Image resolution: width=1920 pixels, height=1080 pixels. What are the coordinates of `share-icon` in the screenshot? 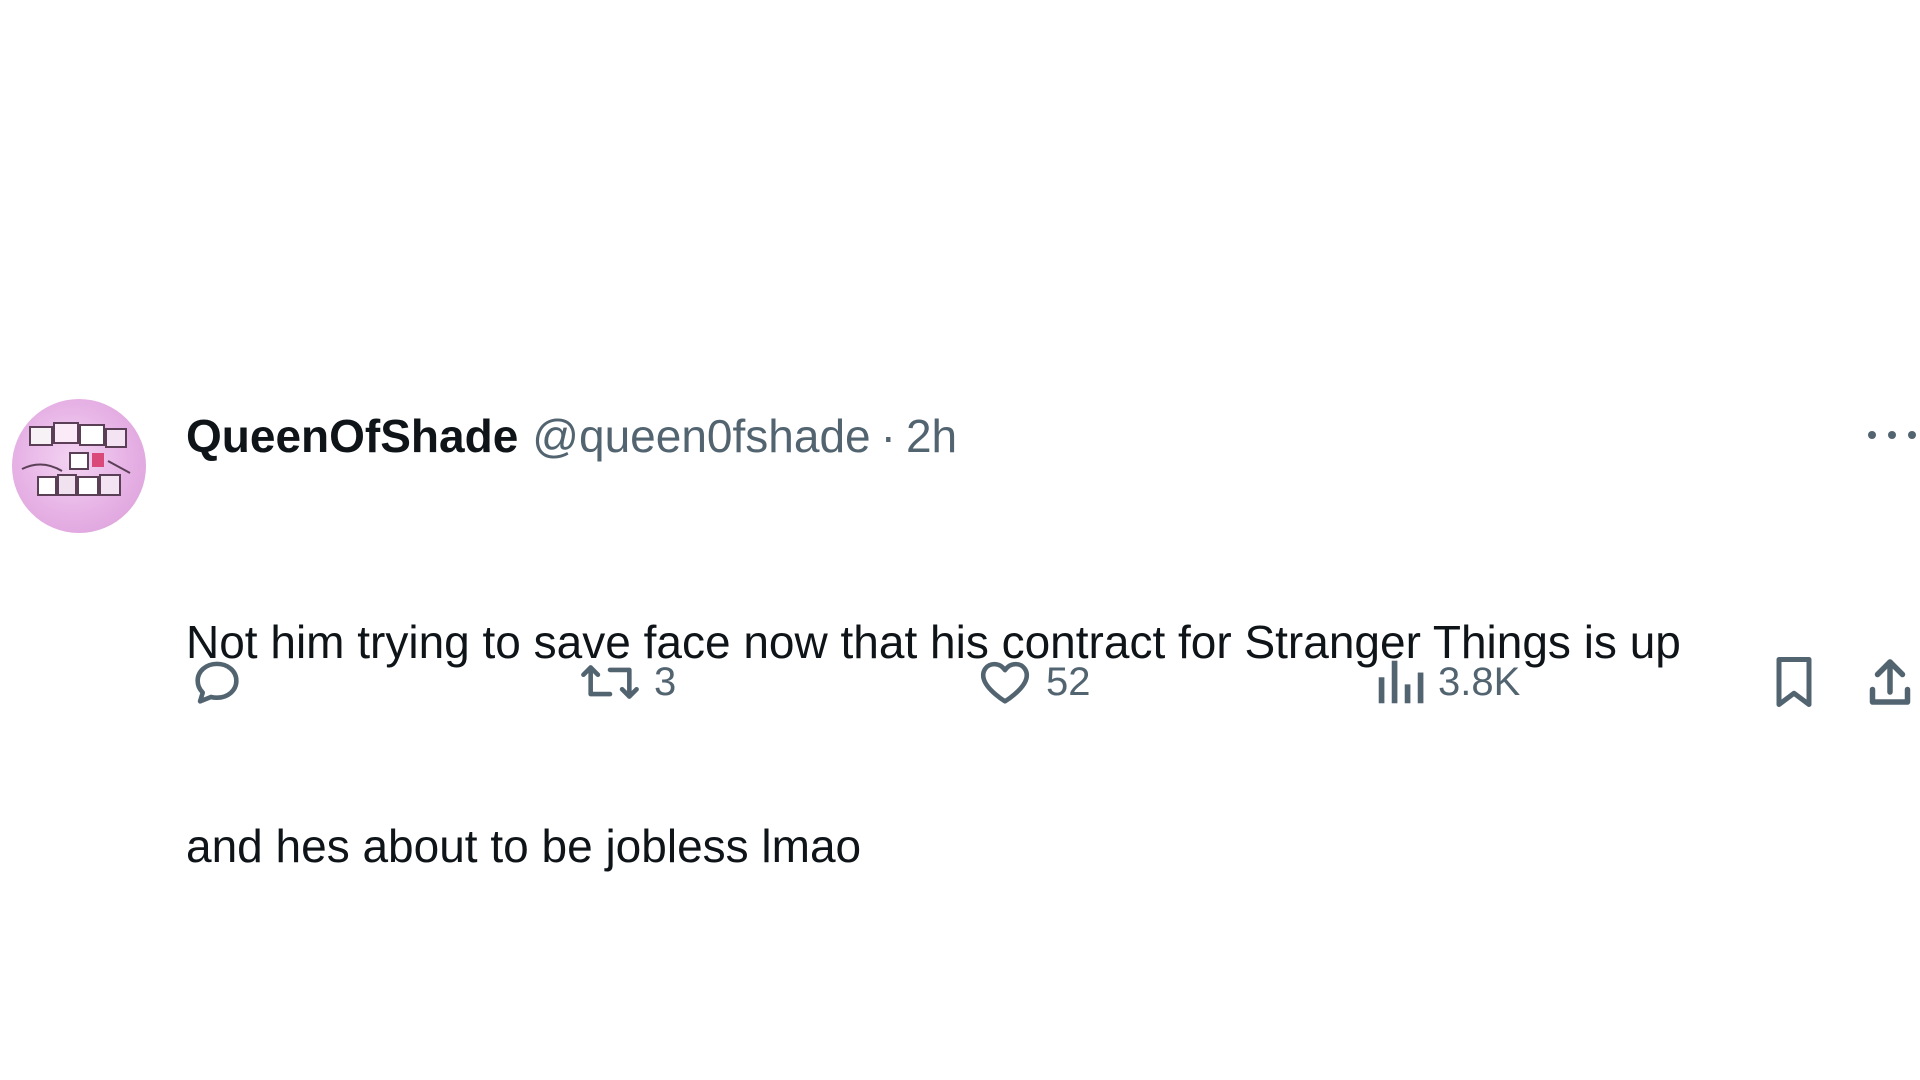 It's located at (1890, 682).